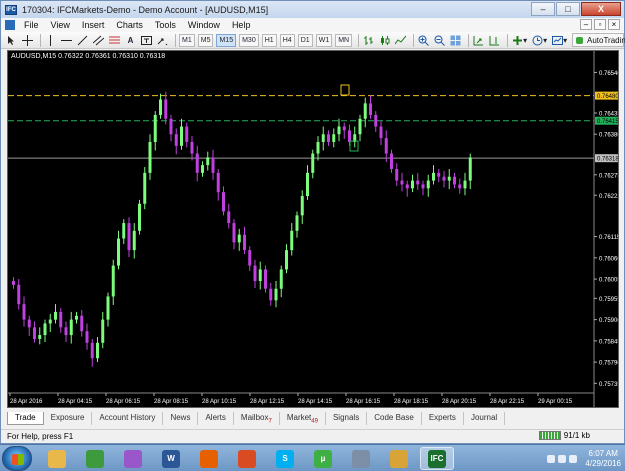 This screenshot has height=471, width=625. Describe the element at coordinates (614, 24) in the screenshot. I see `mdi-close-button: ×` at that location.